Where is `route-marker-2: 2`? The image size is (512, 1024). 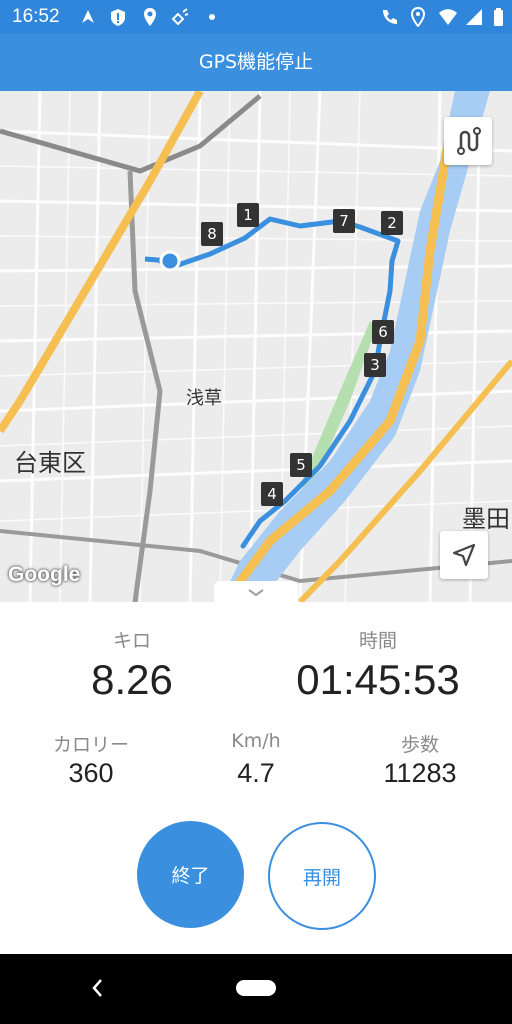
route-marker-2: 2 is located at coordinates (392, 223).